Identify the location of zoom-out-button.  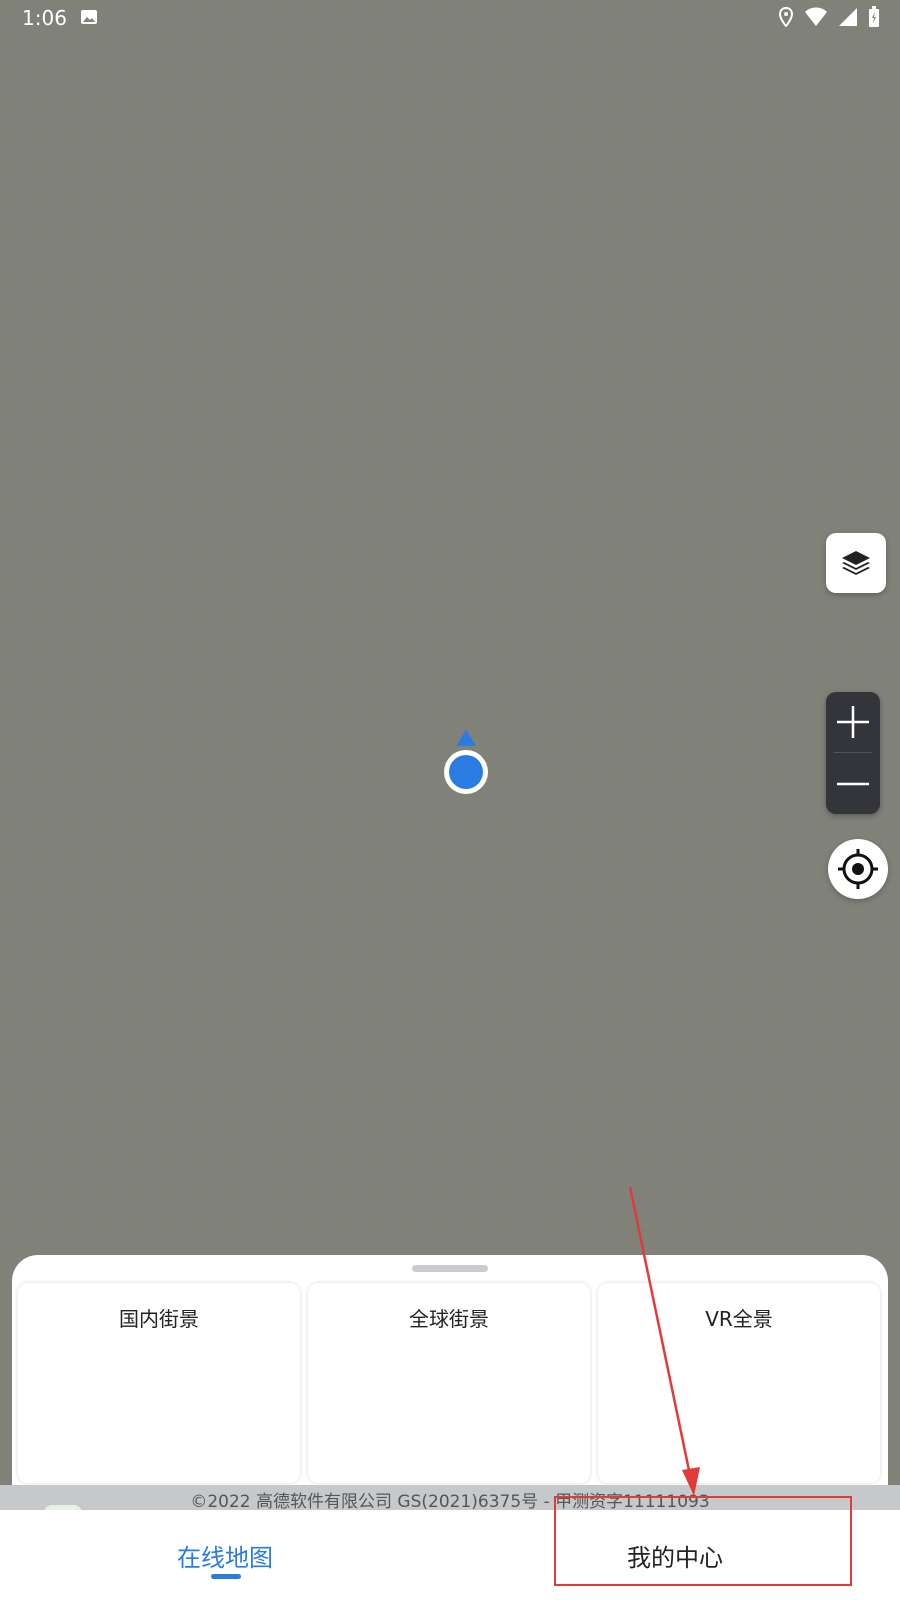
(853, 784).